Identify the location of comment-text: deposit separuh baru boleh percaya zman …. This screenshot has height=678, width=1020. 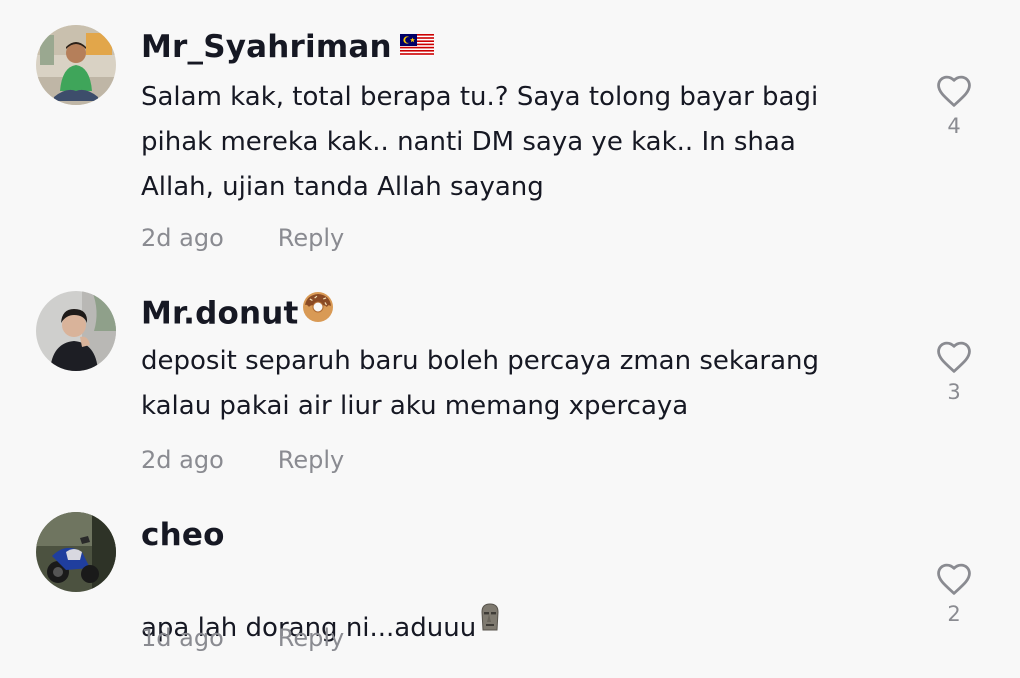
(480, 383).